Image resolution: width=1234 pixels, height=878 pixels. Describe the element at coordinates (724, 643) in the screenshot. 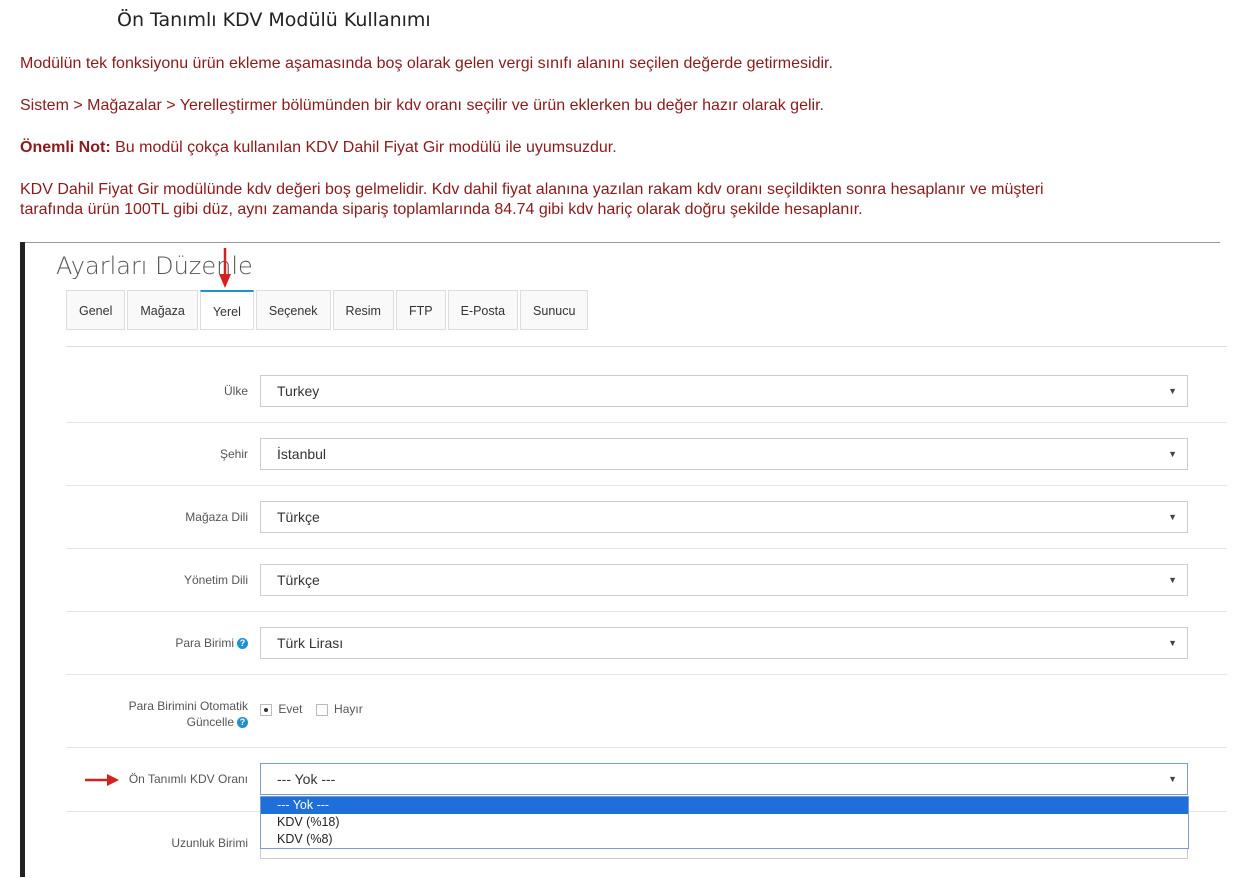

I see `currency-select: Türk Lirası ▼` at that location.